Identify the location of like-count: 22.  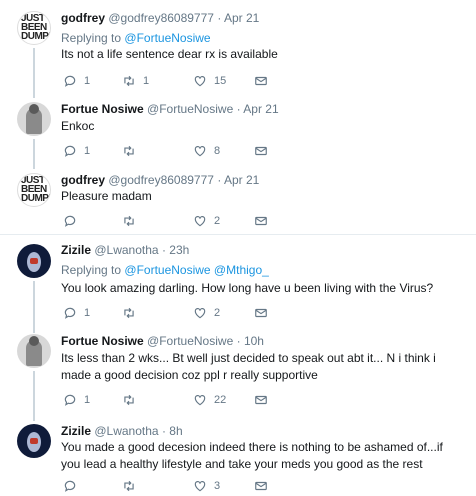
(220, 400).